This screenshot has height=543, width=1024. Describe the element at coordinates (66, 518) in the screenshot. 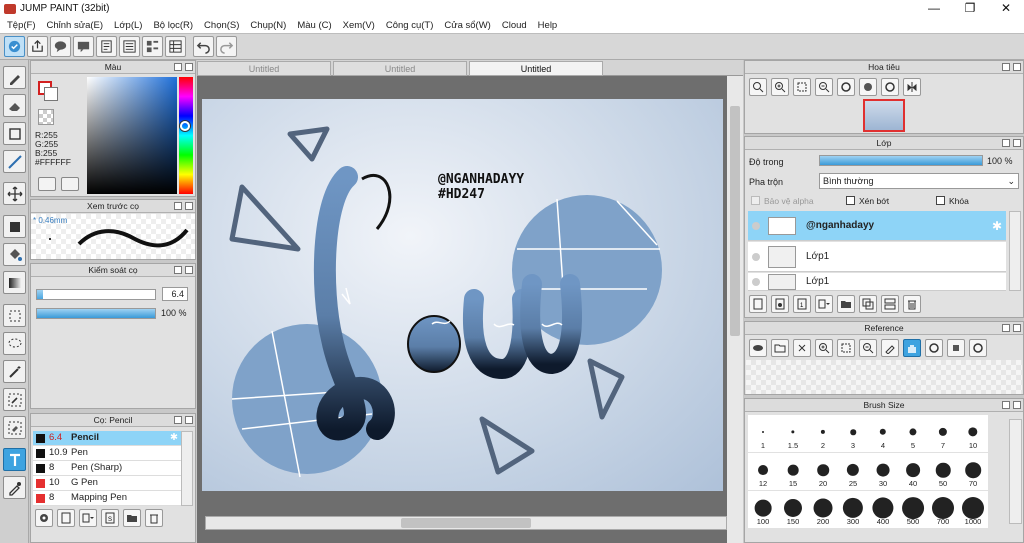

I see `new-brush-button` at that location.